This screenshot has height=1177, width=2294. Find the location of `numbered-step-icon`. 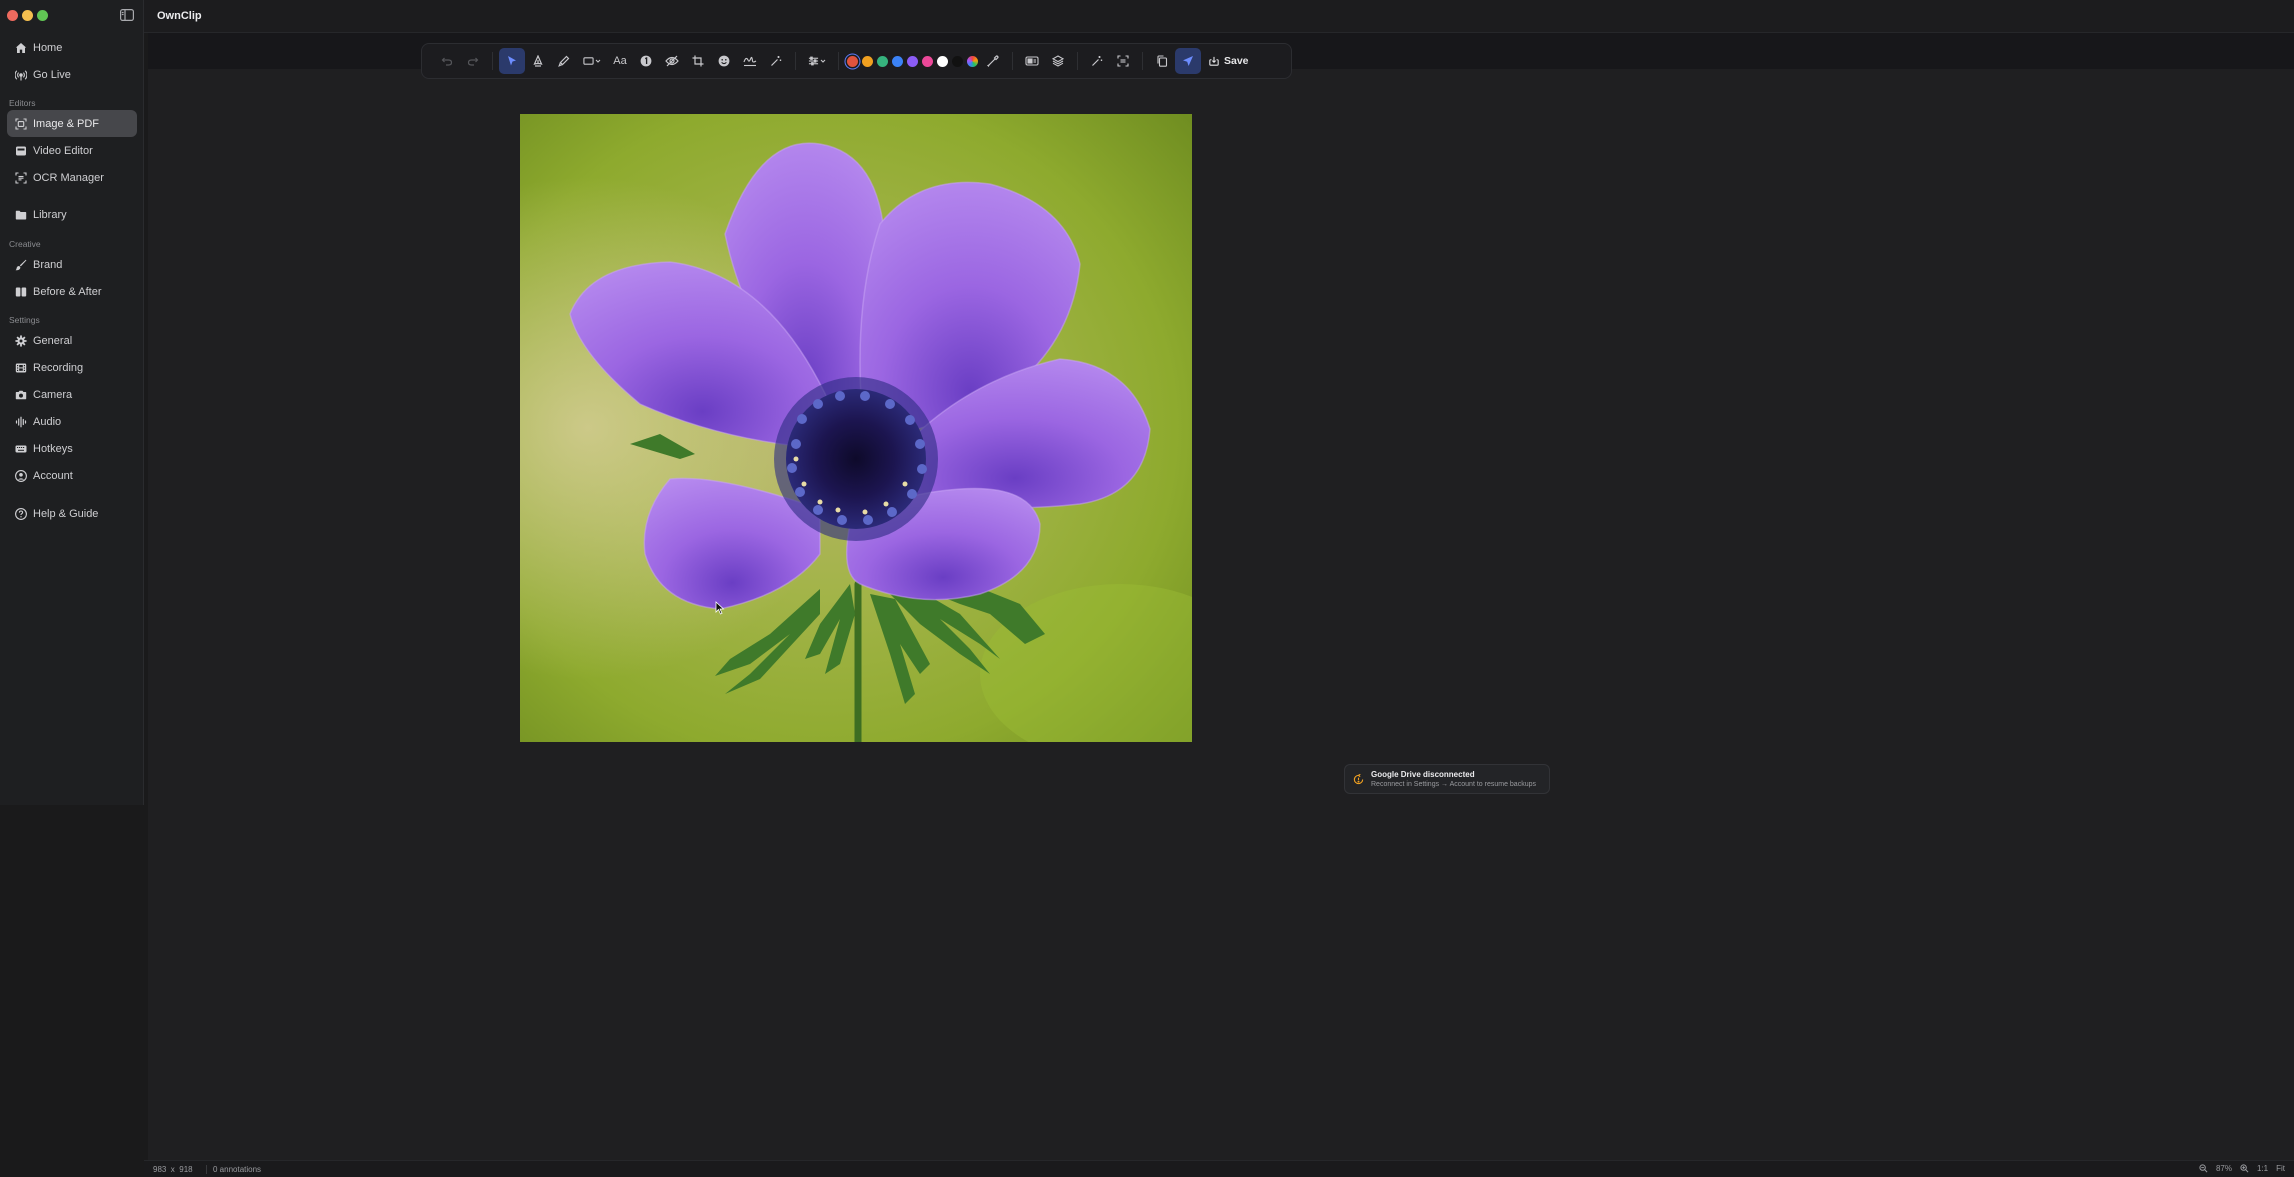

numbered-step-icon is located at coordinates (646, 61).